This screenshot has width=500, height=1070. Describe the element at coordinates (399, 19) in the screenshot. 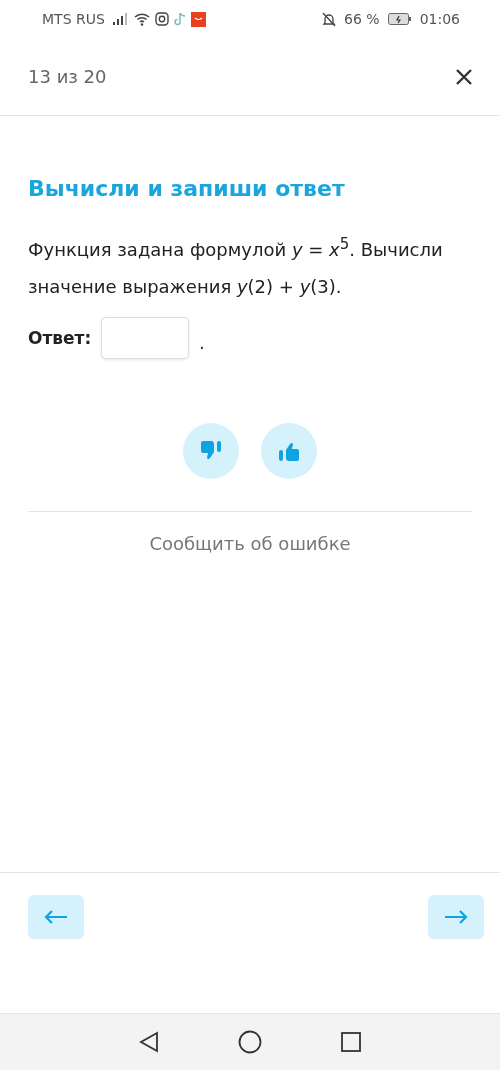

I see `battery-icon` at that location.